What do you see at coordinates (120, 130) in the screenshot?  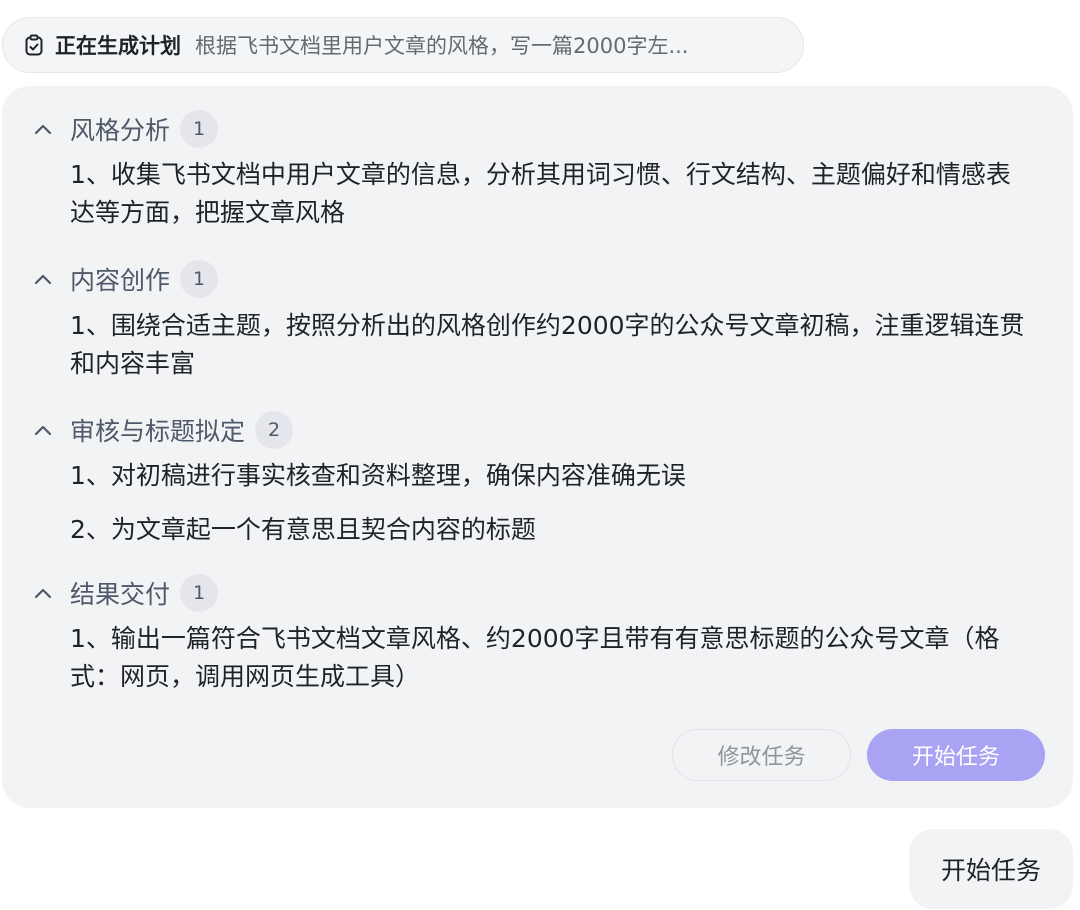 I see `section-title: 风格分析` at bounding box center [120, 130].